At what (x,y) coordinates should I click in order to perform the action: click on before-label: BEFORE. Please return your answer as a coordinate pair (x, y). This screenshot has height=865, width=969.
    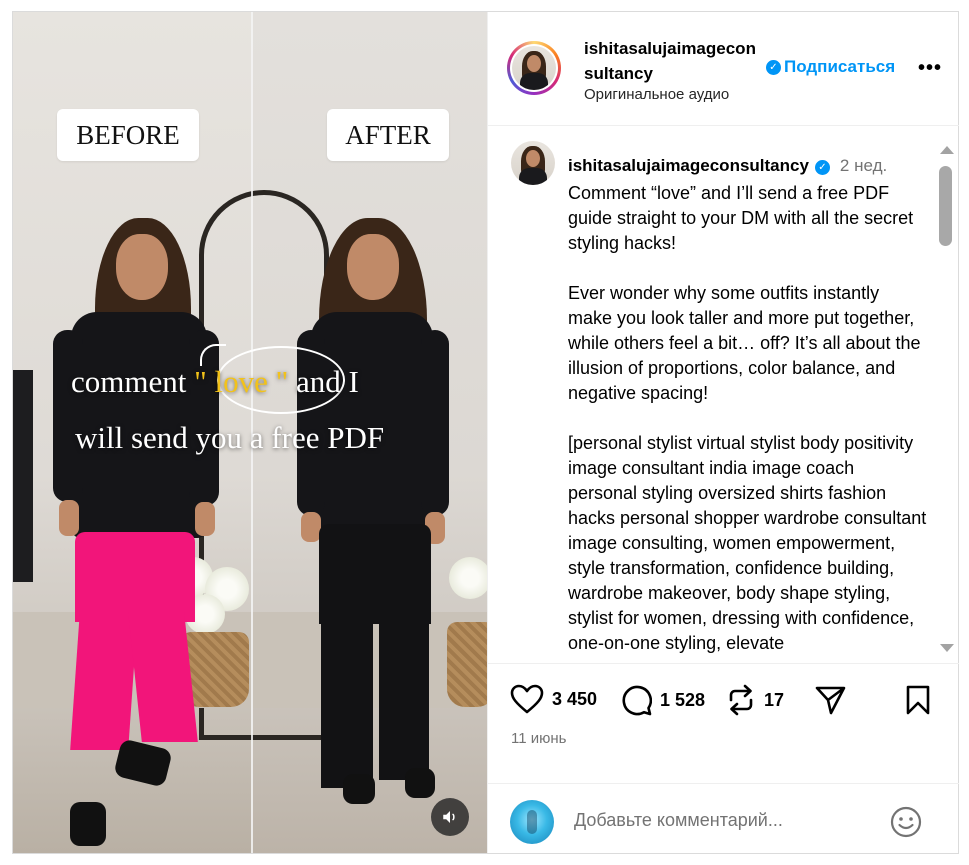
    Looking at the image, I should click on (128, 135).